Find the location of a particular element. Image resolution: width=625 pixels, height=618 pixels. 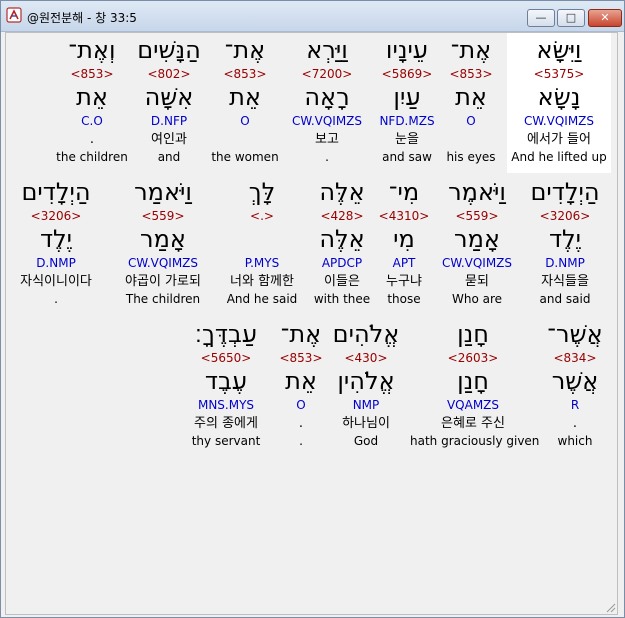

word-block: מִי־ <4310> מִי APT 누구냐 those is located at coordinates (404, 245).